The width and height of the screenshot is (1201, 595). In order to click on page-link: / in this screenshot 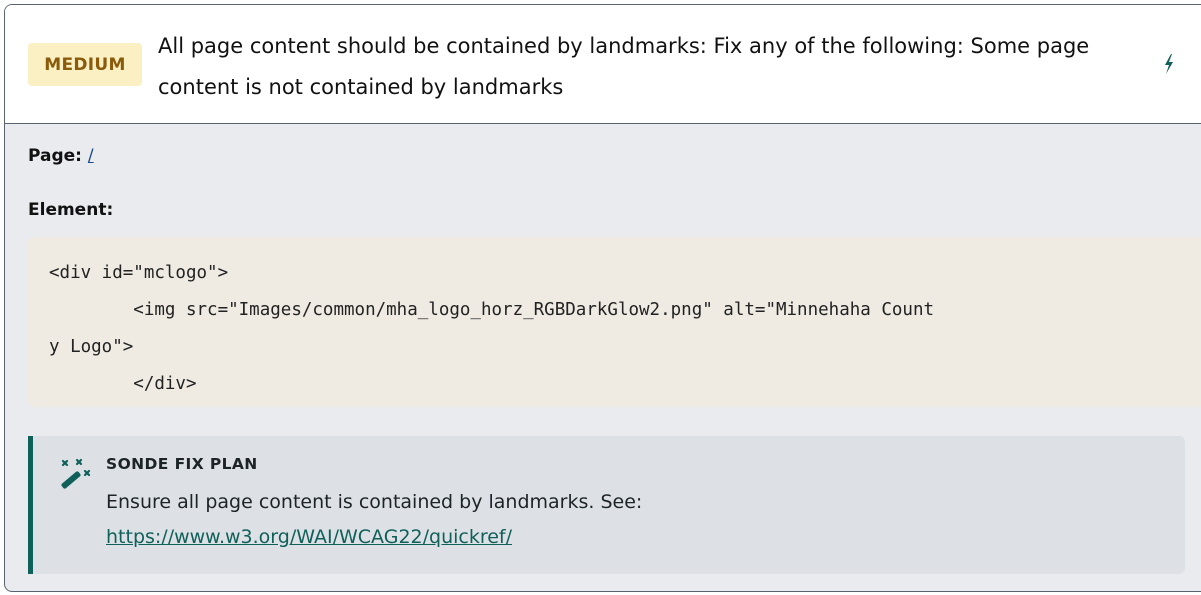, I will do `click(91, 156)`.